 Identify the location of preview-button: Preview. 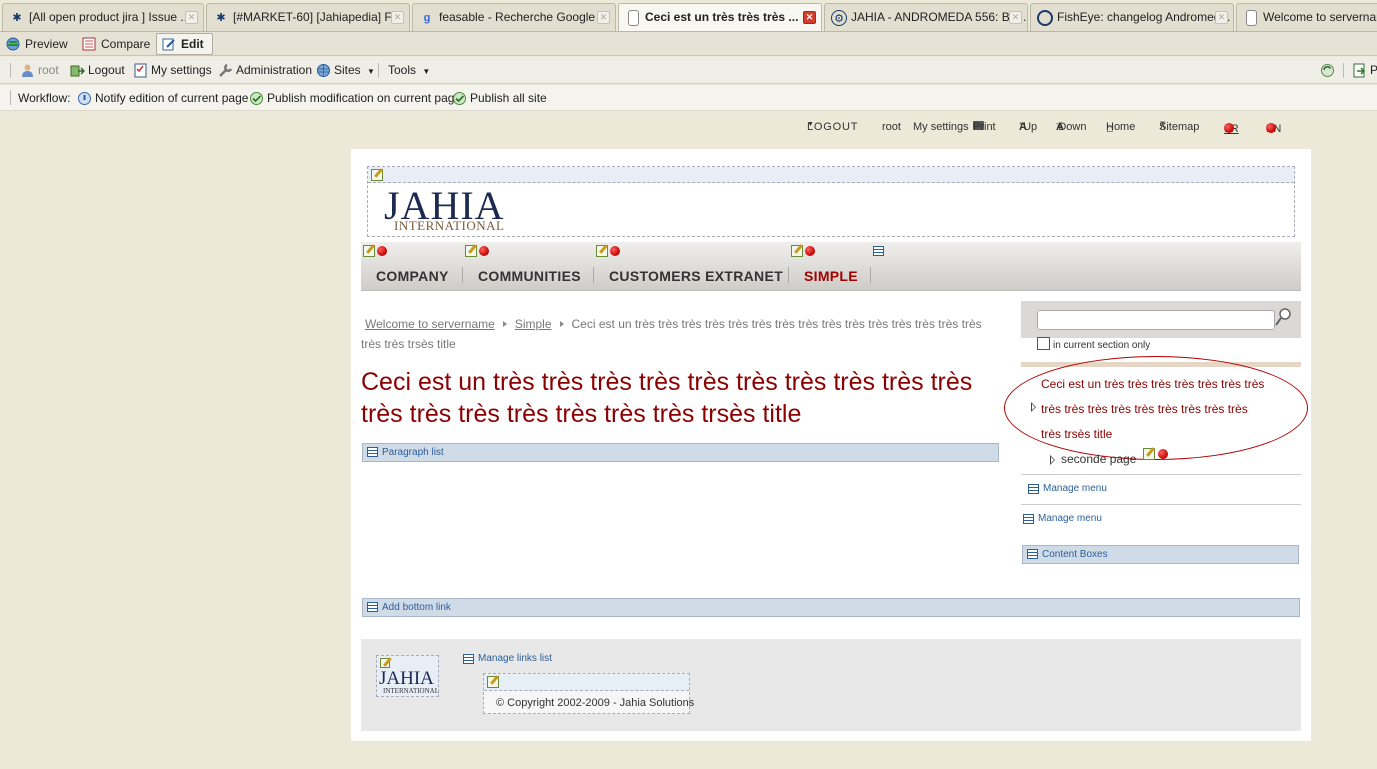
(38, 44).